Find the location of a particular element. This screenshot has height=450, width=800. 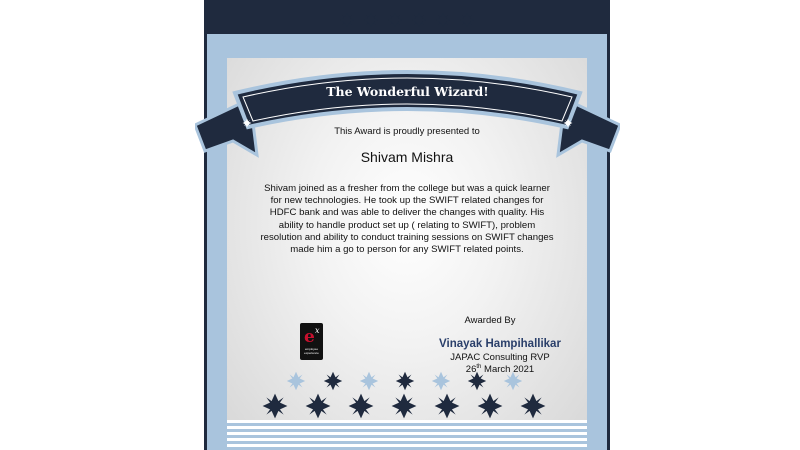

presented-line: This Award is proudly presented to is located at coordinates (407, 131).